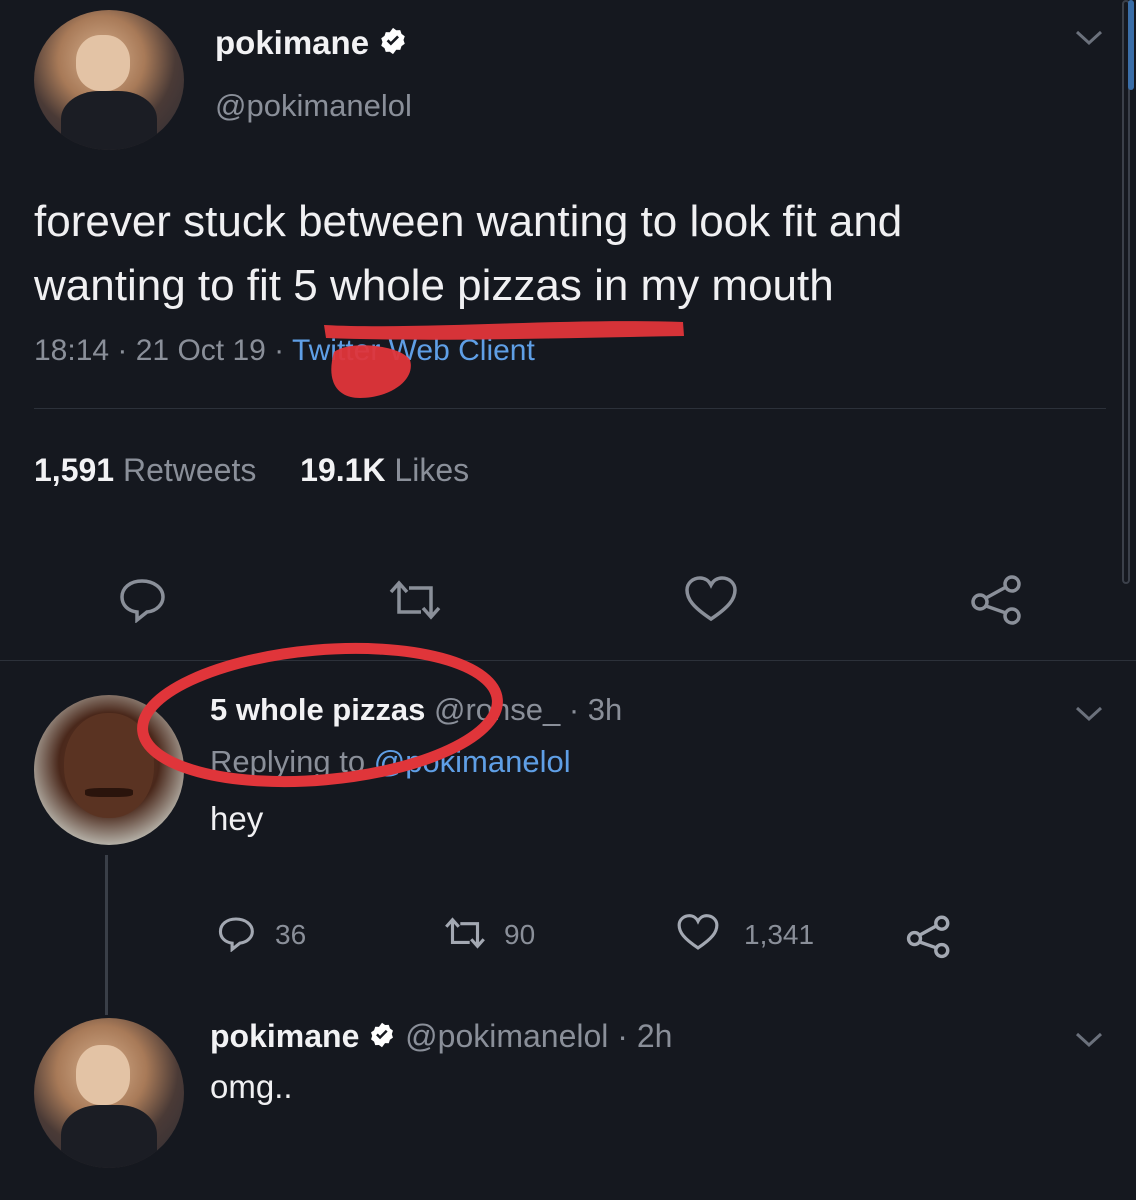  I want to click on reply-time: 3h, so click(605, 709).